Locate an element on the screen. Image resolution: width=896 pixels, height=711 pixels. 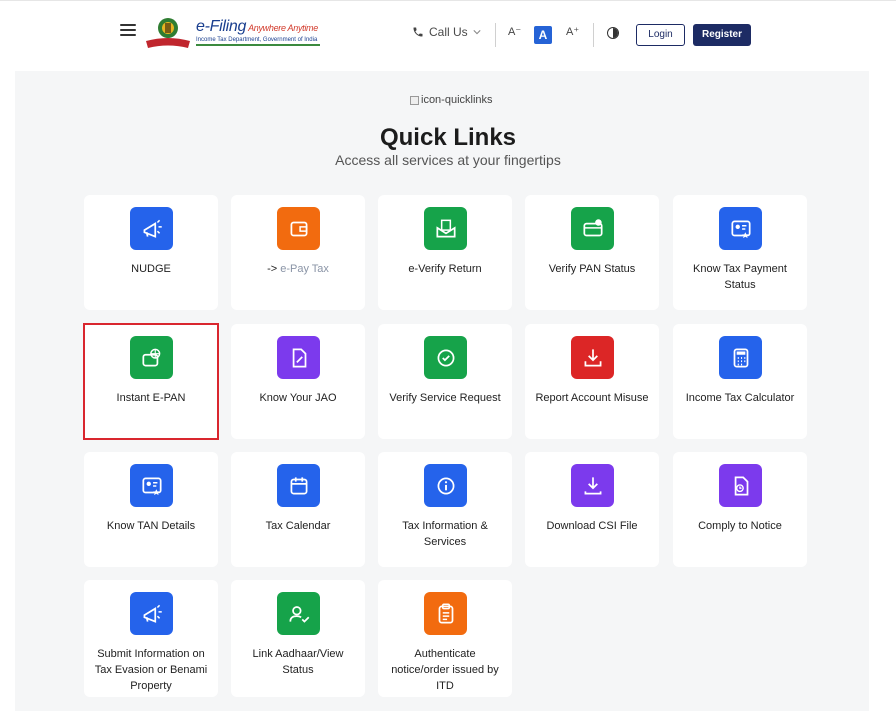
quick-link-label: Tax Information & Services is located at coordinates (445, 534).